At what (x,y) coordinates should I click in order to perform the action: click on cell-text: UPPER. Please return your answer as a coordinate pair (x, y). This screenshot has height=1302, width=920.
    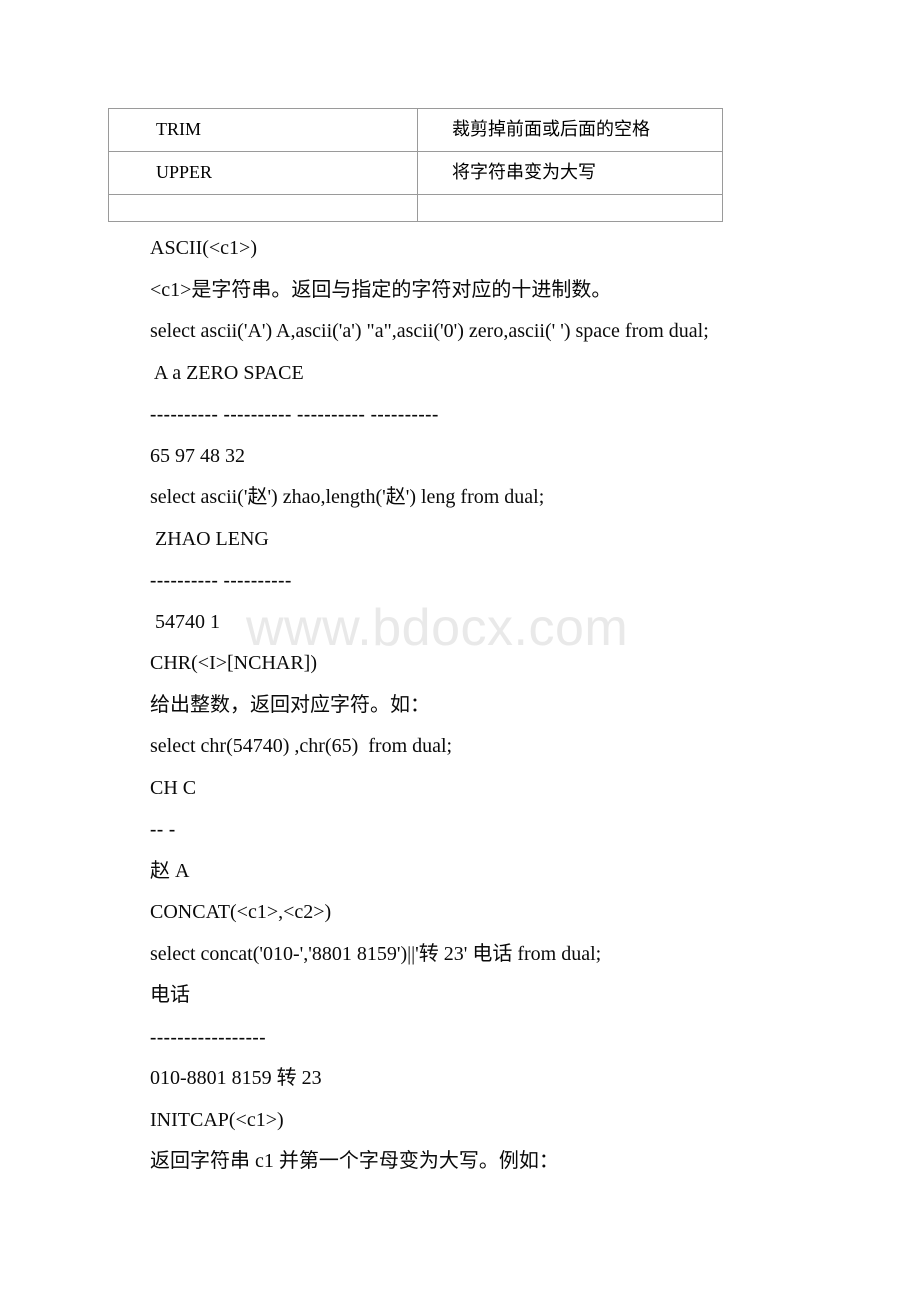
    Looking at the image, I should click on (184, 172).